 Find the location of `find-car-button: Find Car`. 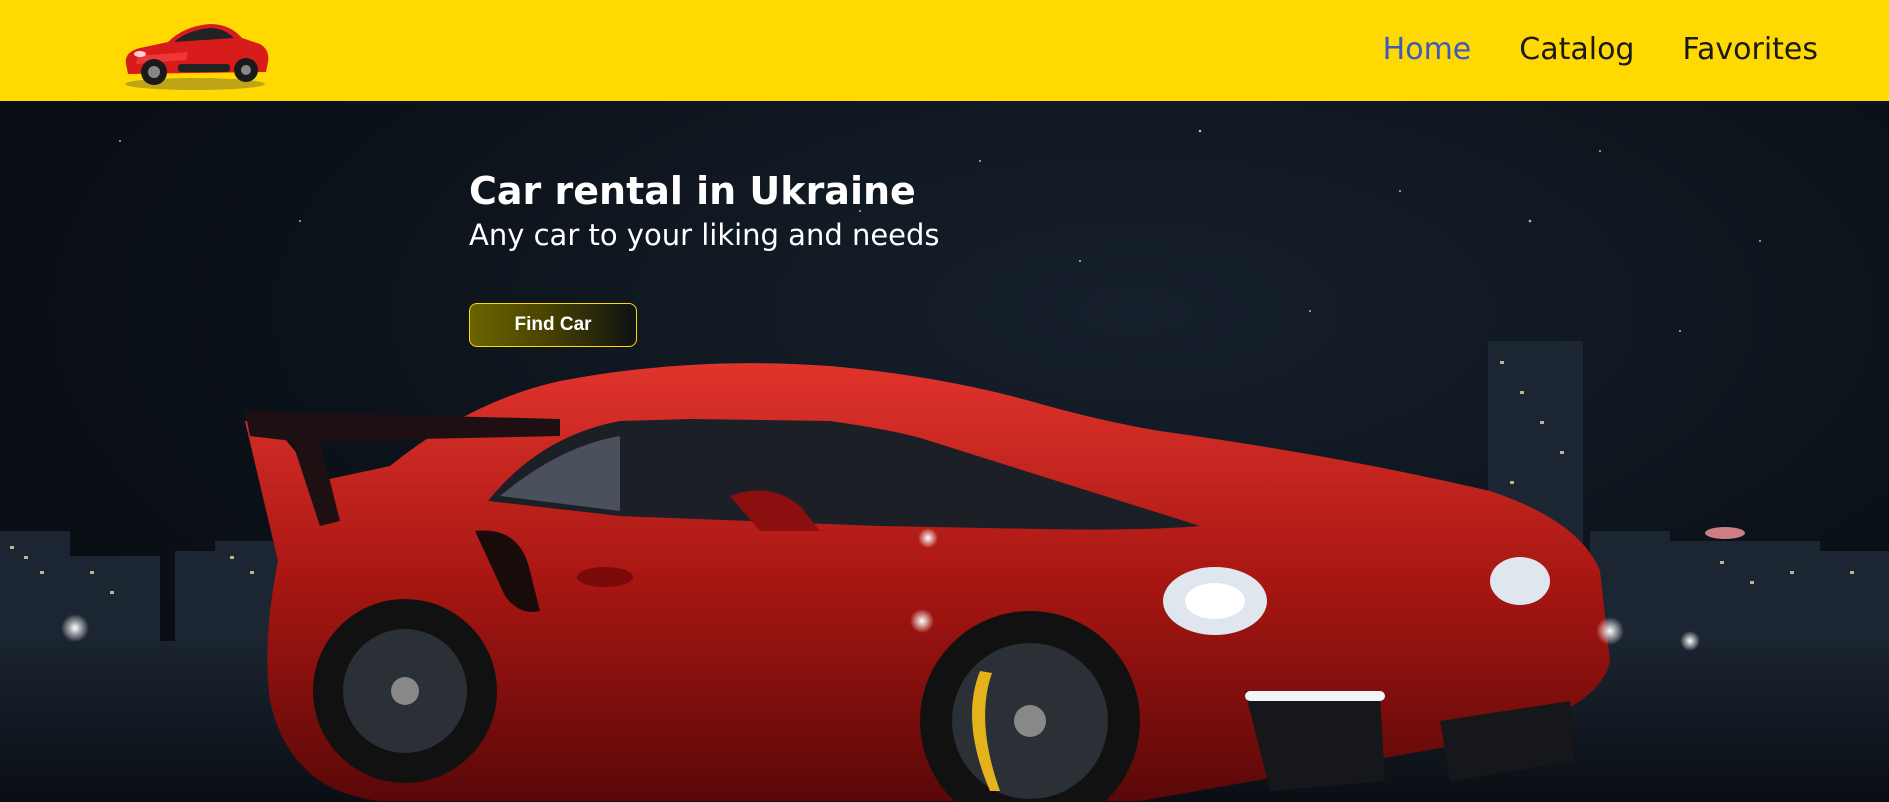

find-car-button: Find Car is located at coordinates (553, 325).